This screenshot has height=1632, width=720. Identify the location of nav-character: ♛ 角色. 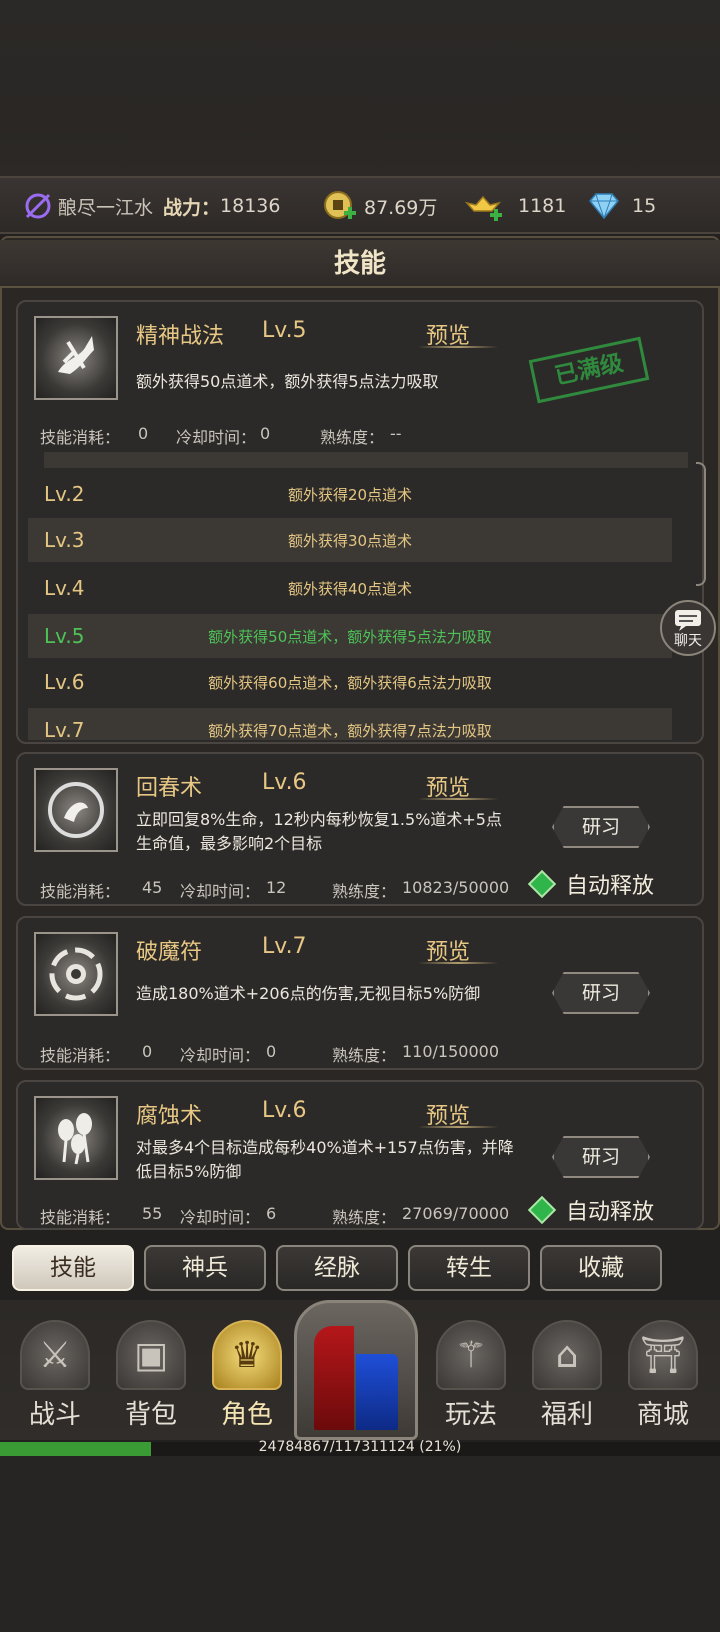
(247, 1381).